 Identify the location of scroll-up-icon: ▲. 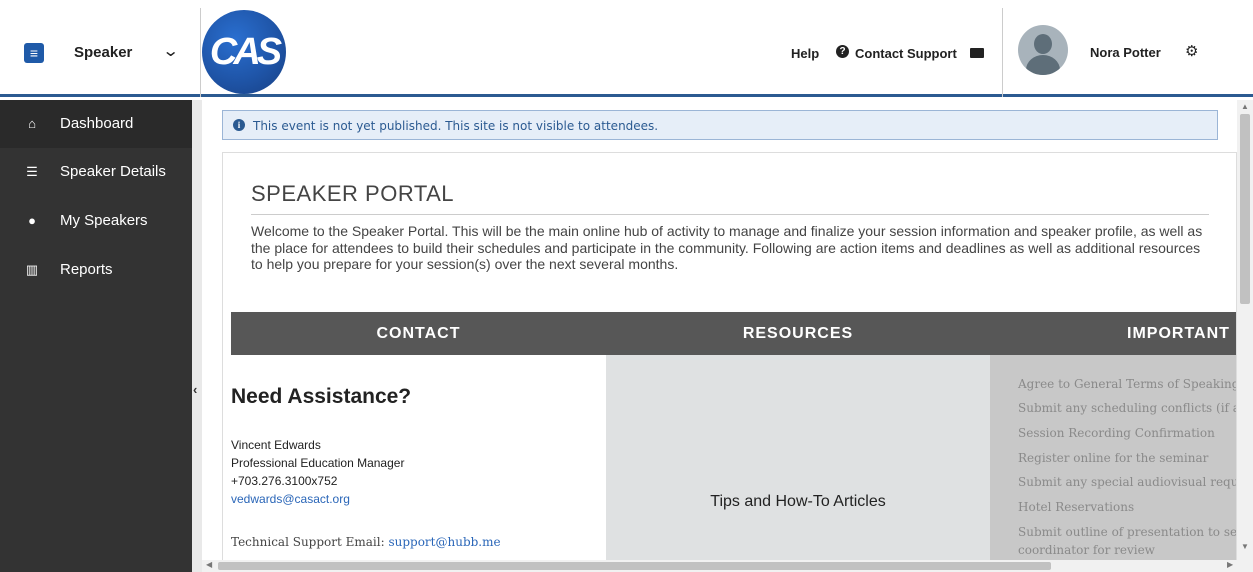
(1245, 106).